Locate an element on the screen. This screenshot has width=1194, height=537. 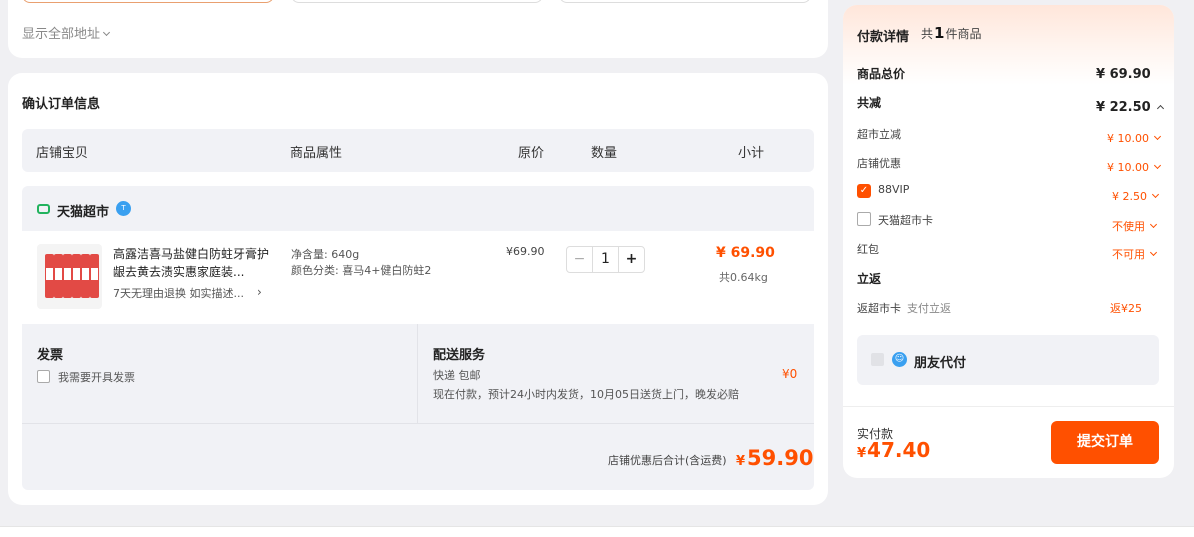
invoice-option-label: 我需要开具发票 is located at coordinates (96, 377).